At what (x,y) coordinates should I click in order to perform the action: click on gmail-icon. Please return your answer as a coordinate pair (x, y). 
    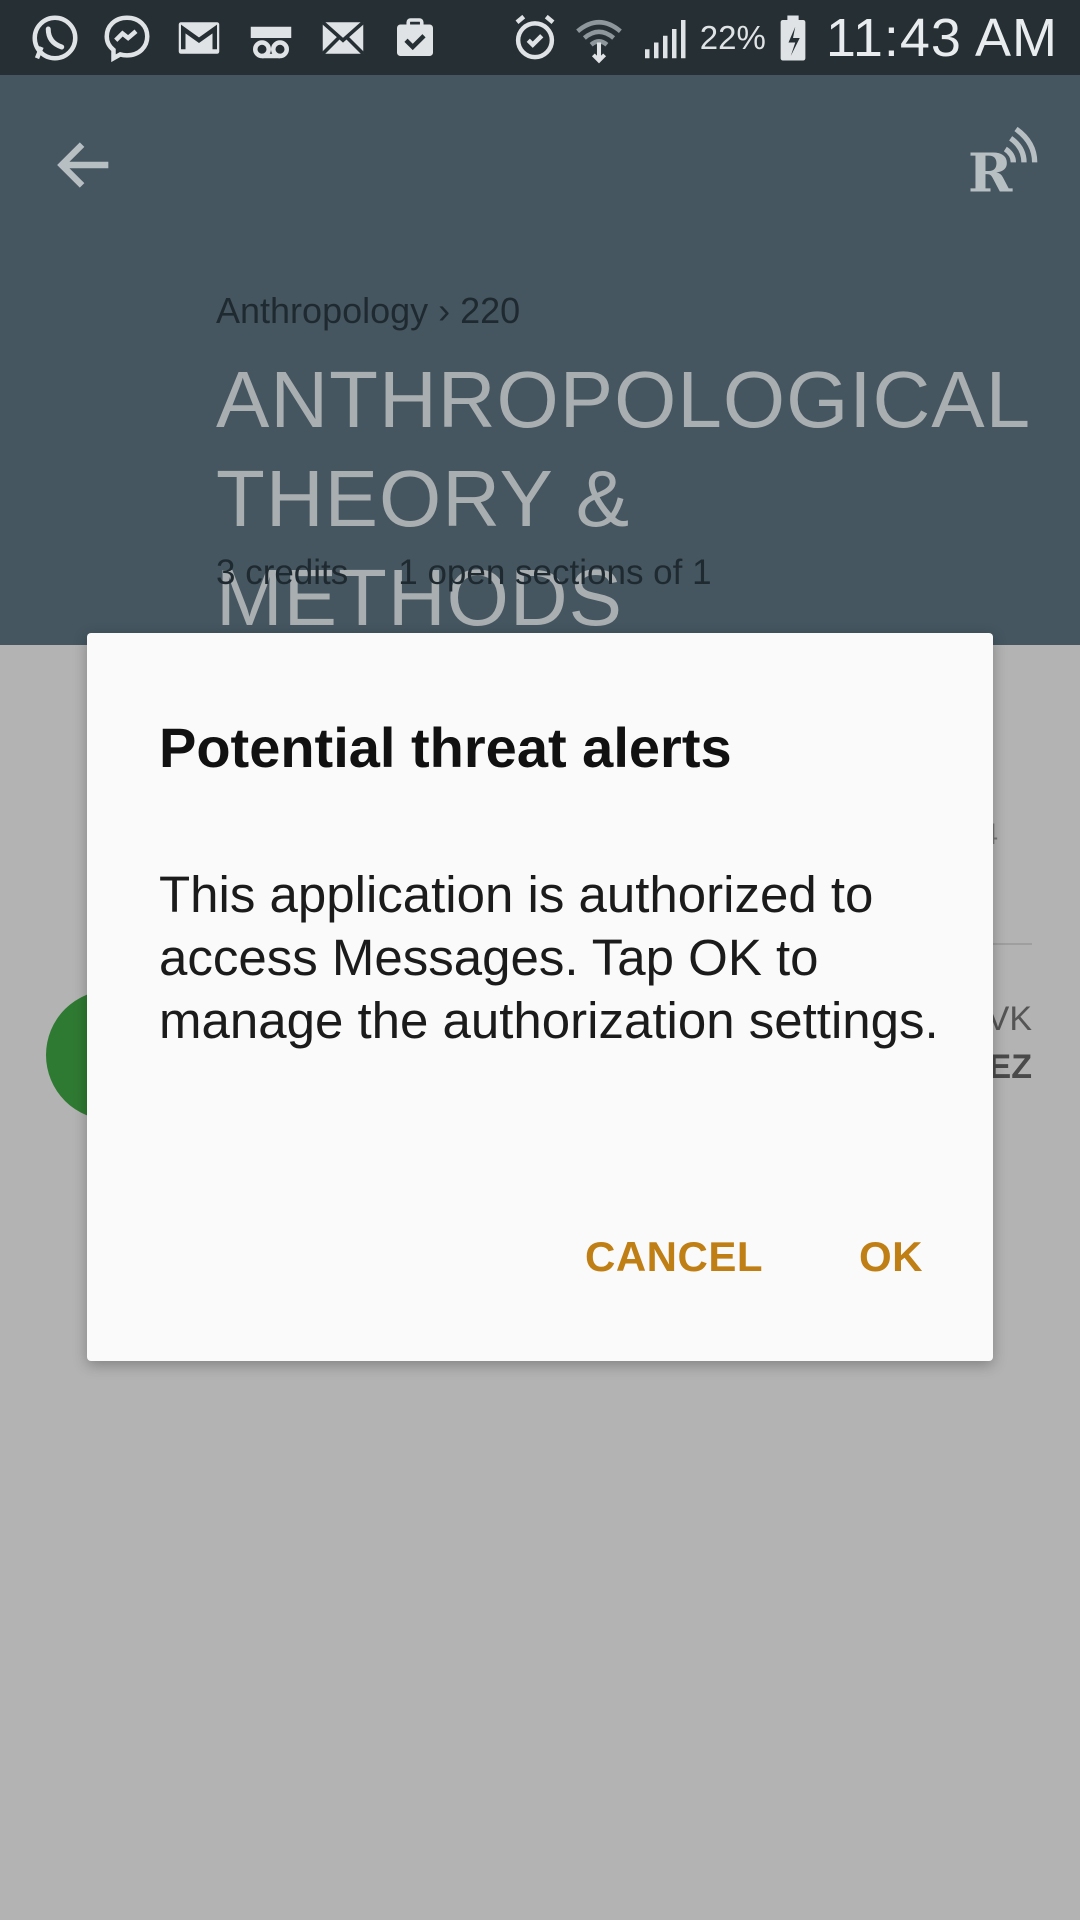
    Looking at the image, I should click on (199, 38).